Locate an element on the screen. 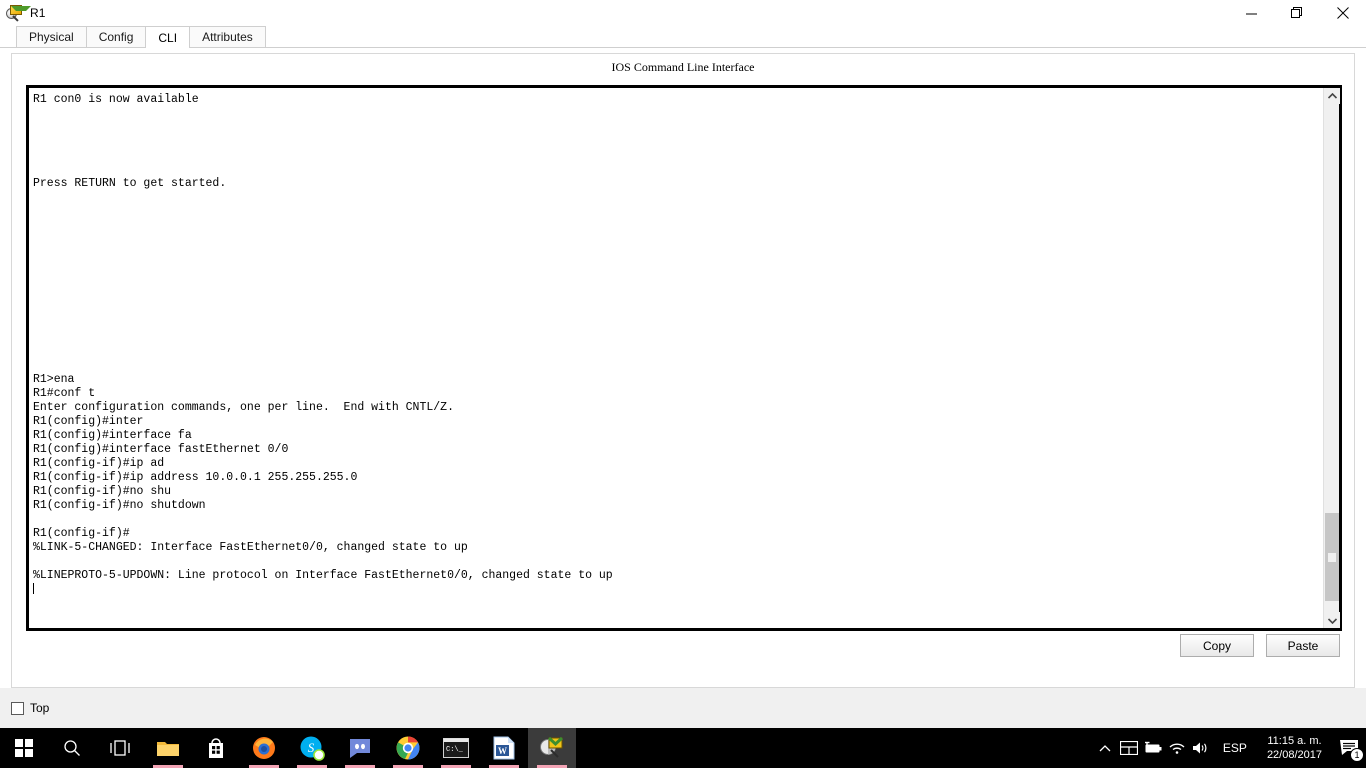  always-on-top-row: Top is located at coordinates (30, 708).